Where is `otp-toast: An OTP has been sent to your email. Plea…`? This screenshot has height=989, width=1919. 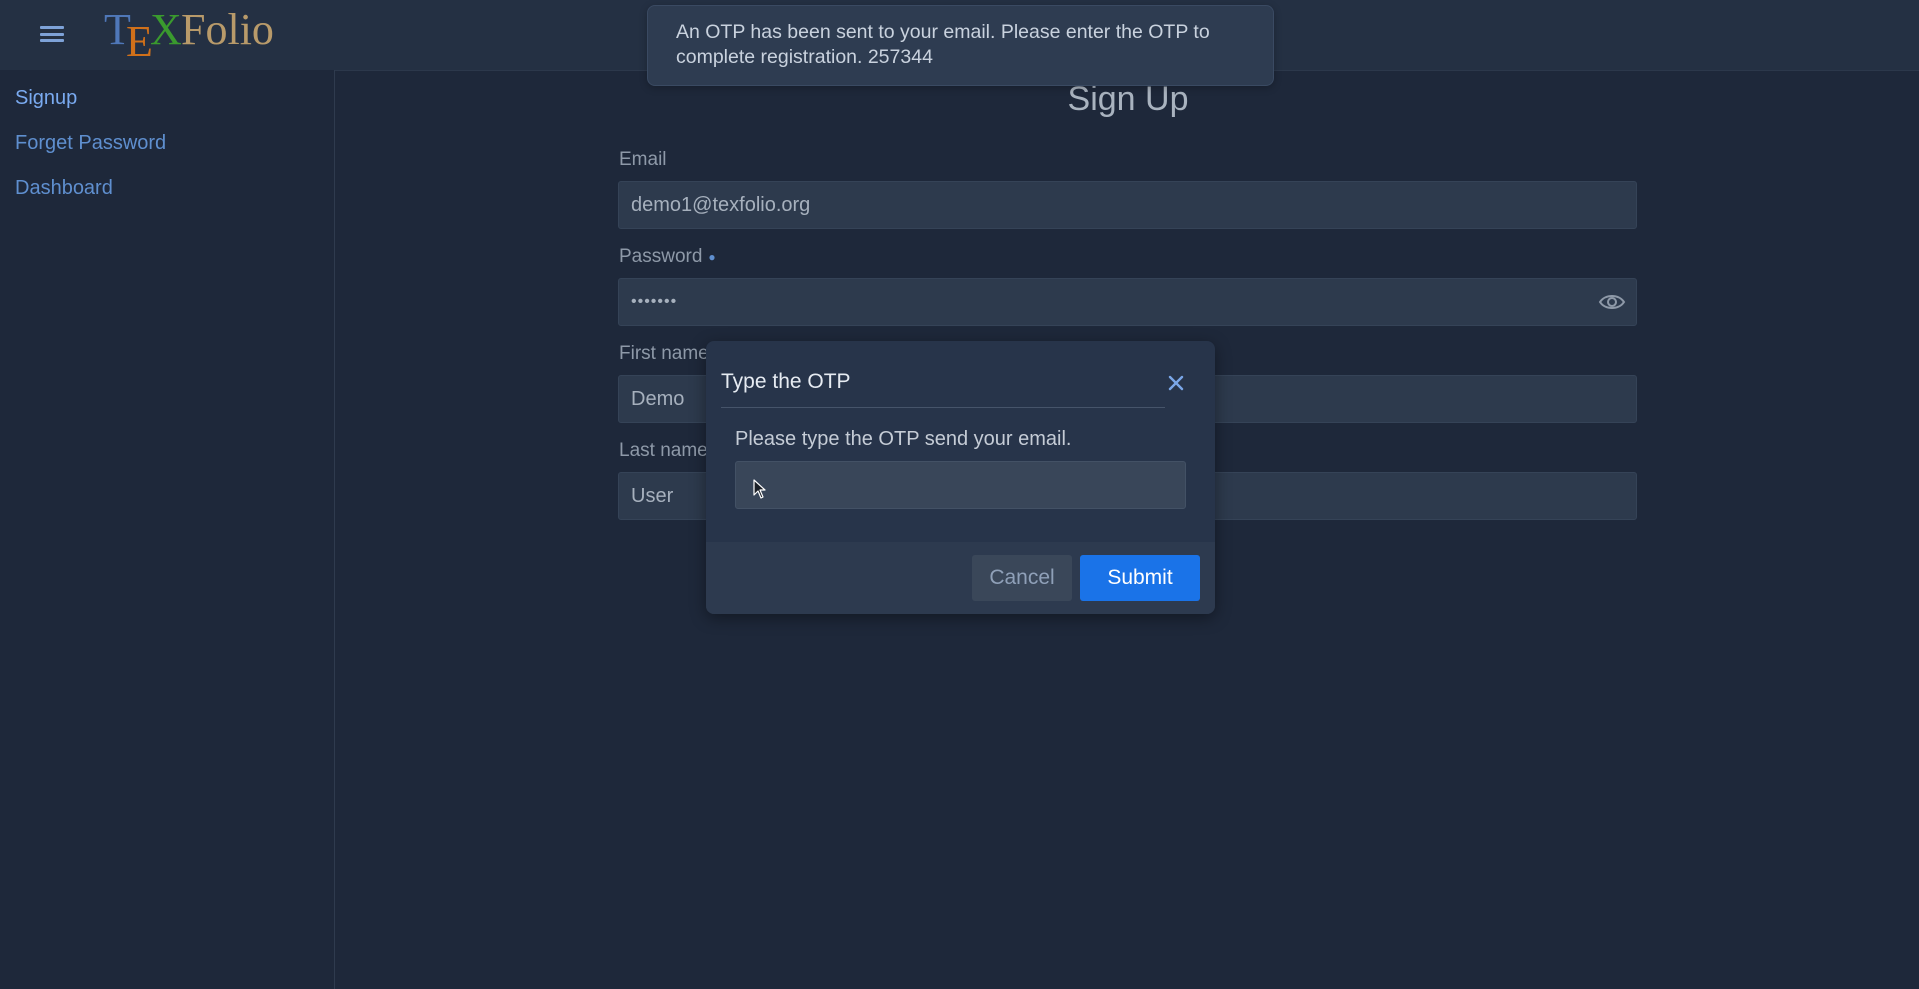 otp-toast: An OTP has been sent to your email. Plea… is located at coordinates (960, 45).